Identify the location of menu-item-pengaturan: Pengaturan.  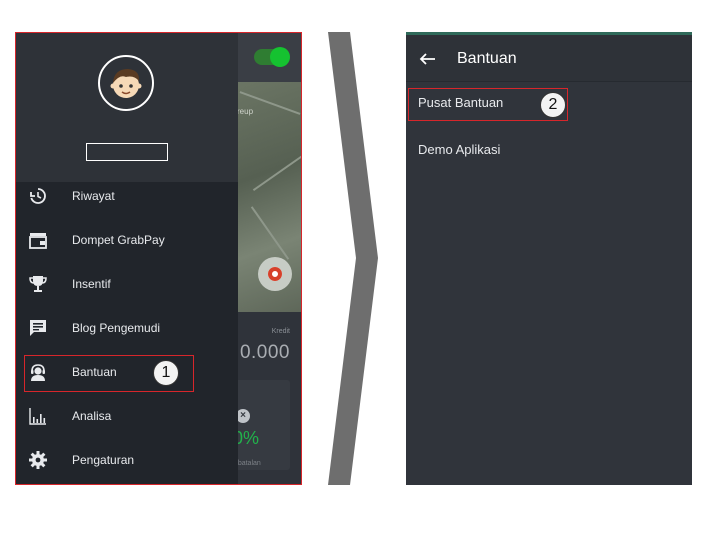
(126, 461).